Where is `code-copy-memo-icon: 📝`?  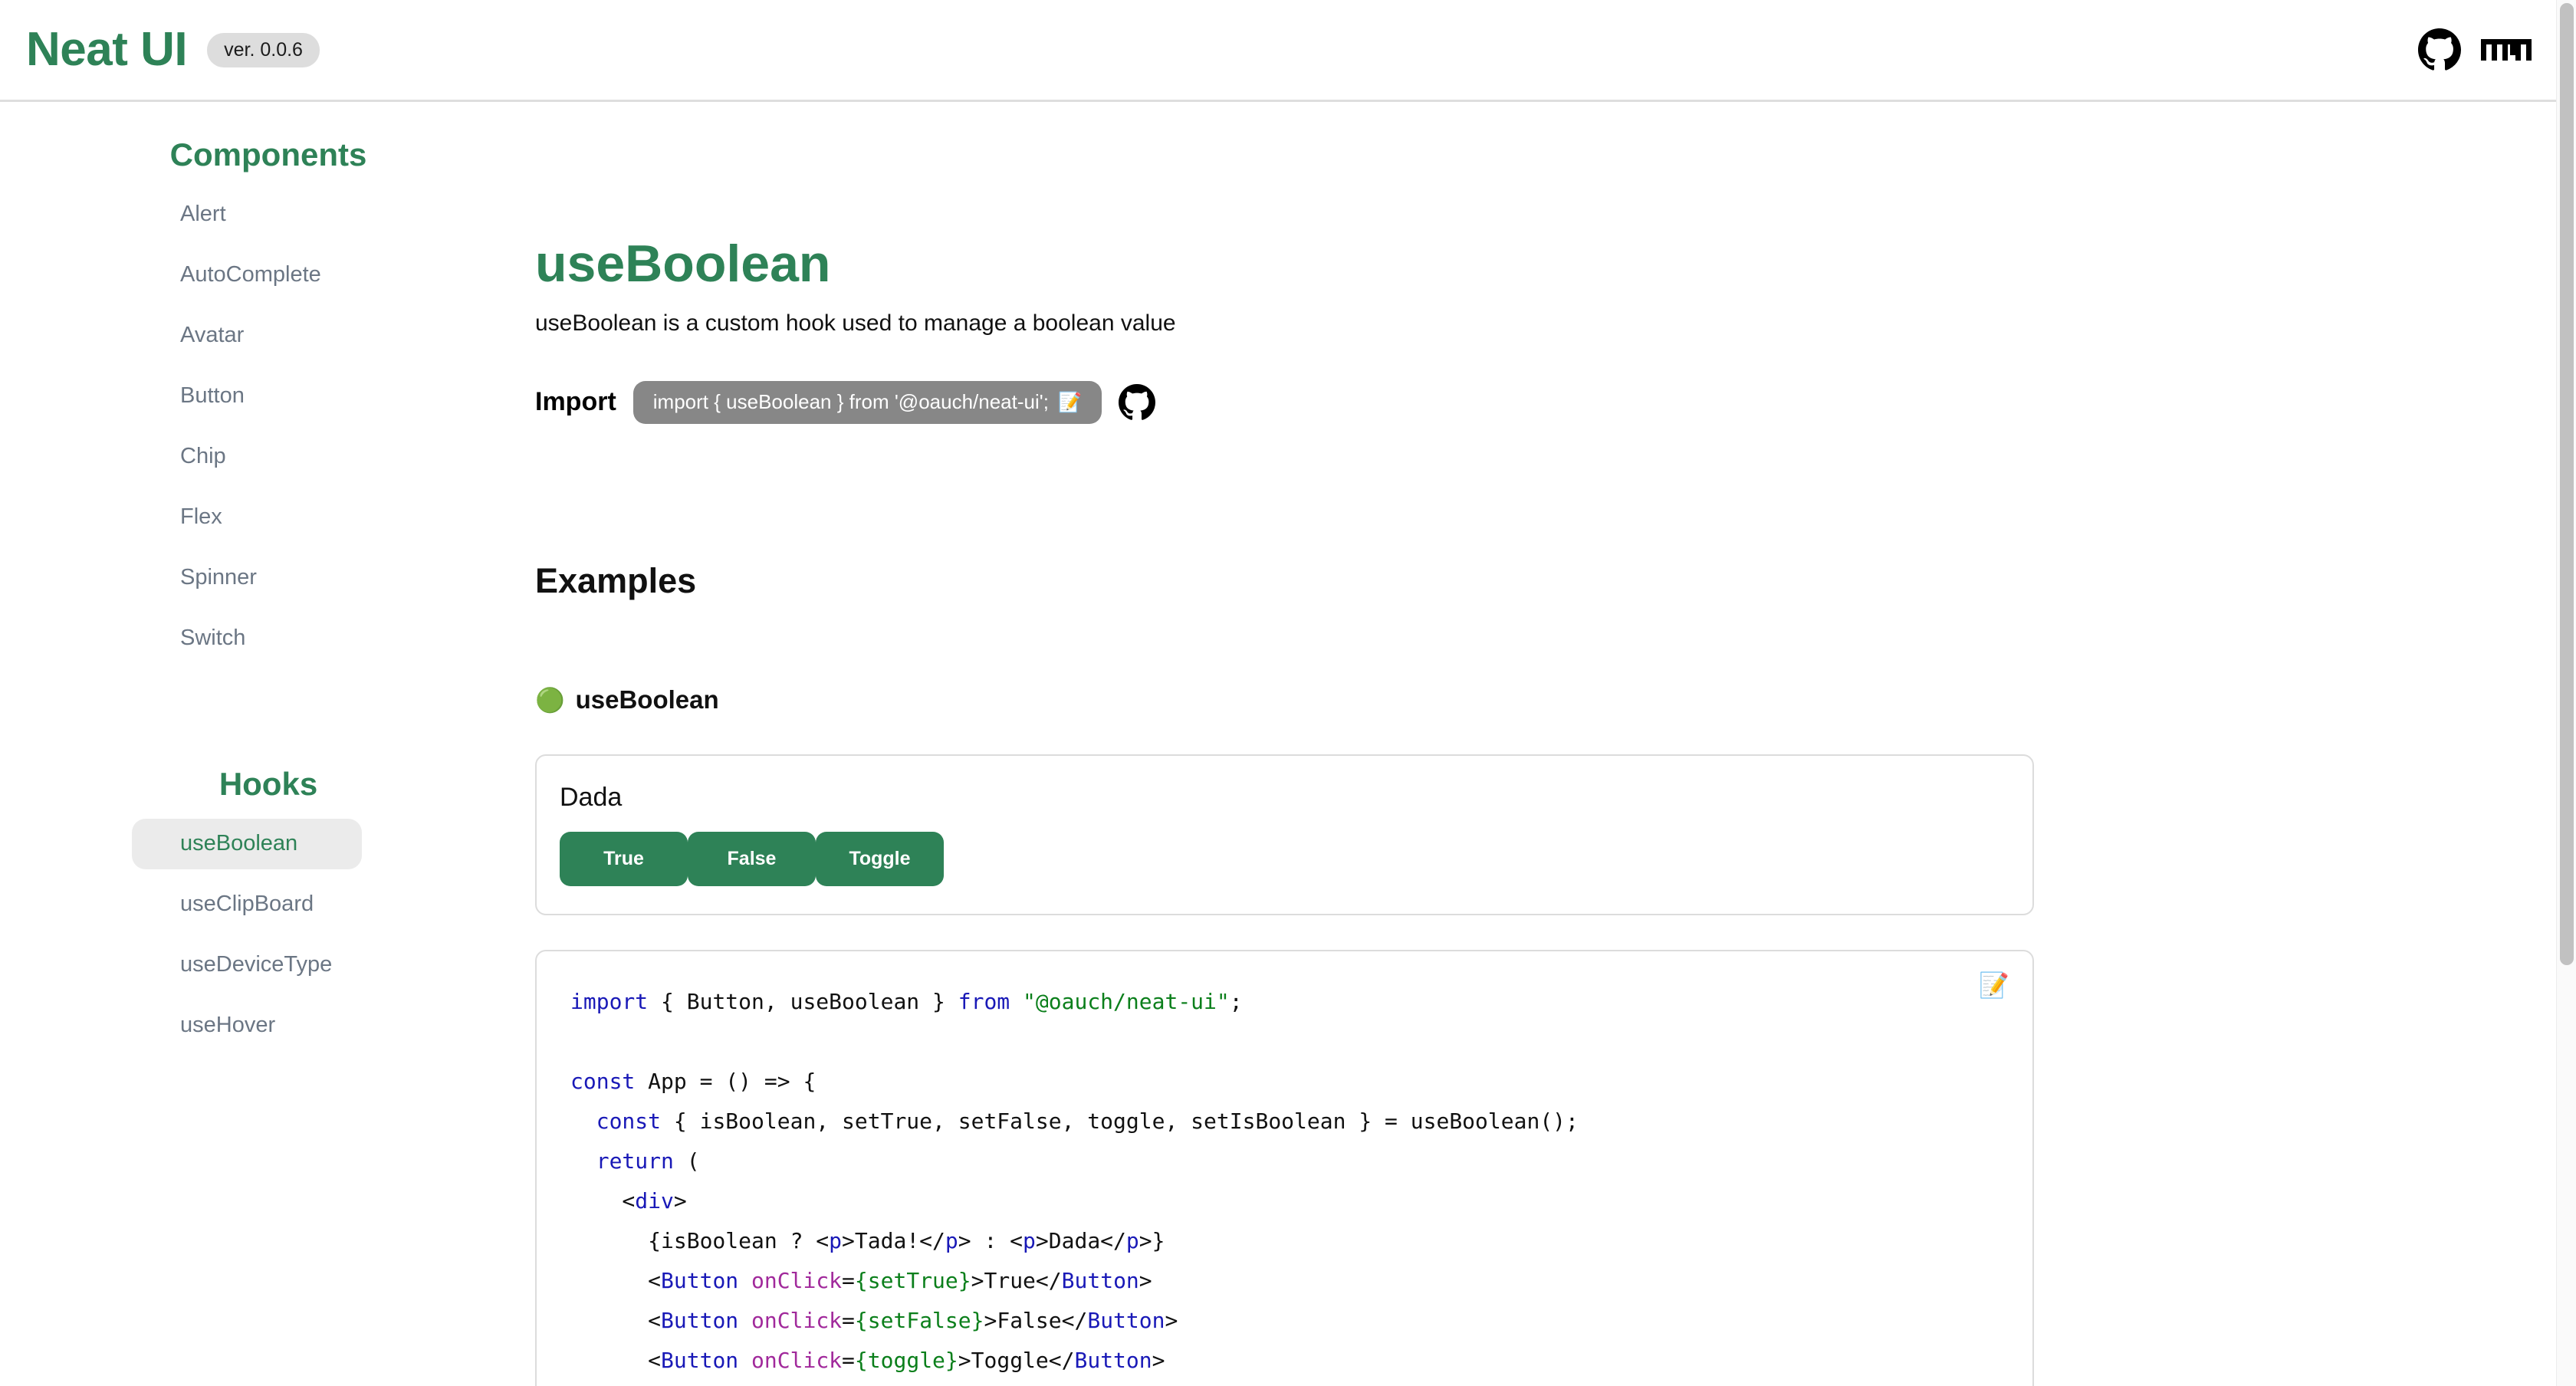 code-copy-memo-icon: 📝 is located at coordinates (1994, 985).